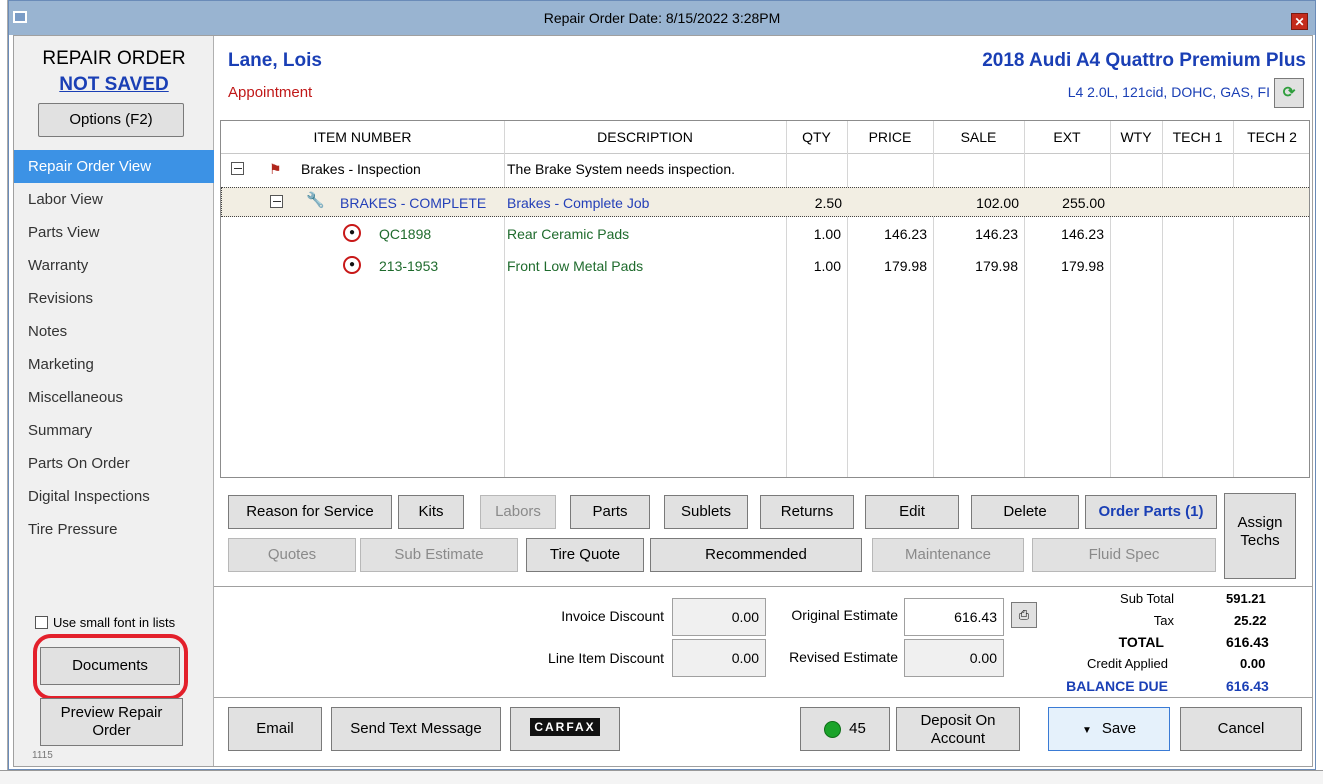 The image size is (1323, 784). I want to click on deposit-on-account-button: Deposit On Account, so click(958, 729).